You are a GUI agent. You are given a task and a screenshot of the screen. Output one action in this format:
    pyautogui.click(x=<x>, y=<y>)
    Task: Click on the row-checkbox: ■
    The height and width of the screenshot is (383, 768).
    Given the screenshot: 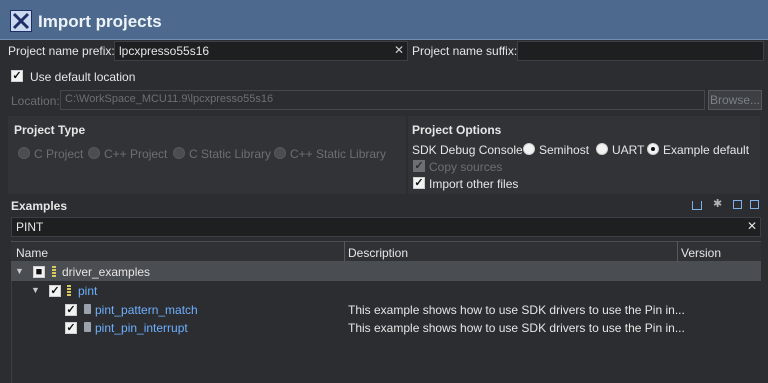 What is the action you would take?
    pyautogui.click(x=39, y=272)
    